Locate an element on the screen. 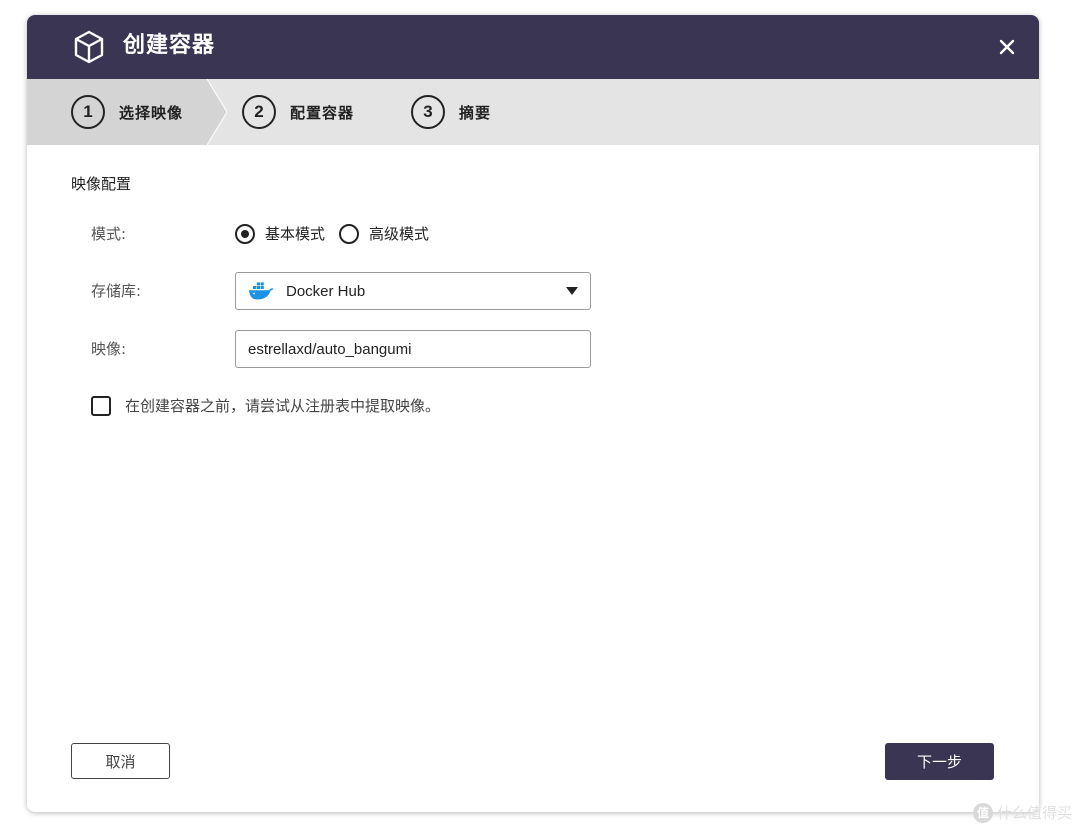  pull-image-checkbox-row: 在创建容器之前，请尝试从注册表中提取映像。 is located at coordinates (265, 405).